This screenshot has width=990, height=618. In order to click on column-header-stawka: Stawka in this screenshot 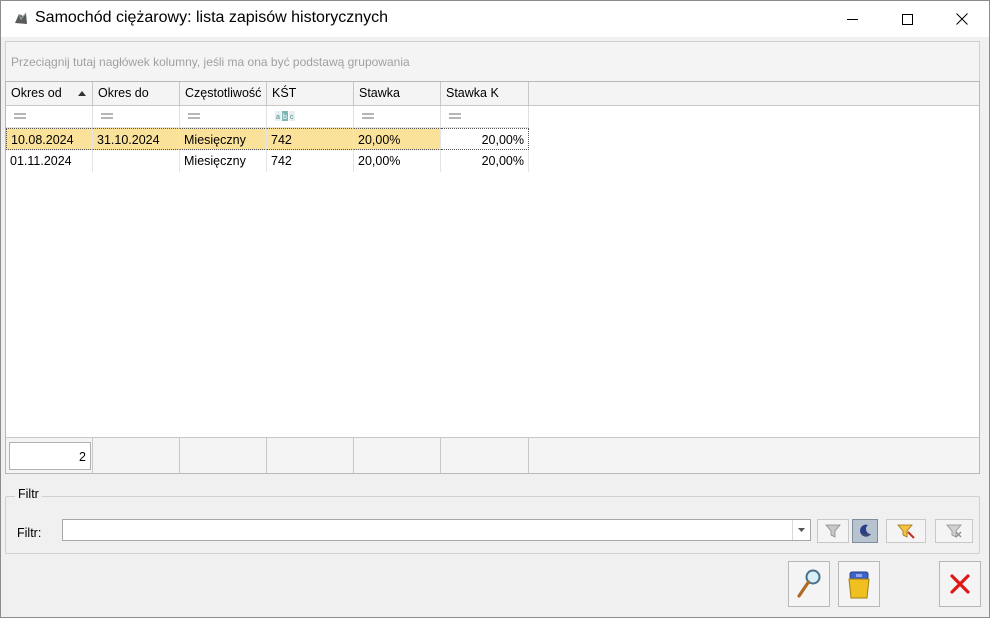, I will do `click(397, 93)`.